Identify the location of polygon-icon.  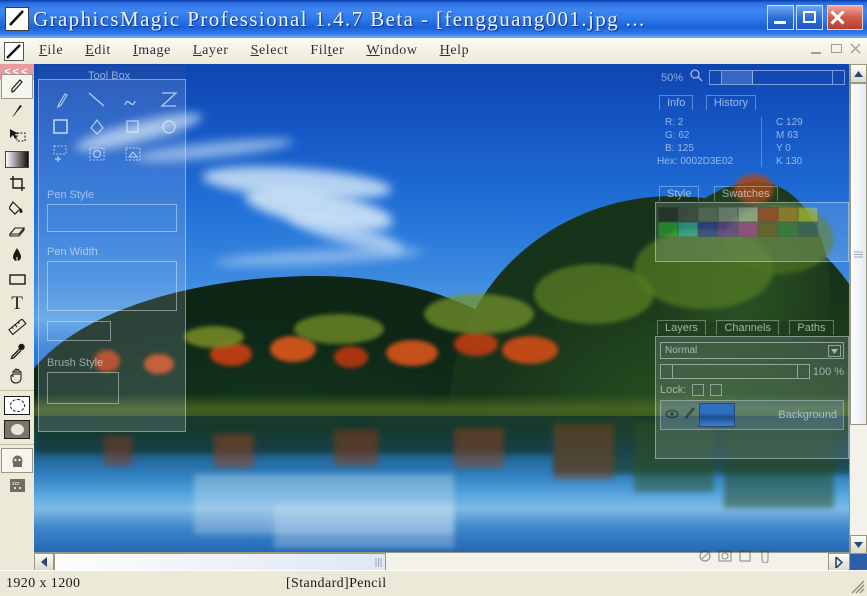
(169, 99).